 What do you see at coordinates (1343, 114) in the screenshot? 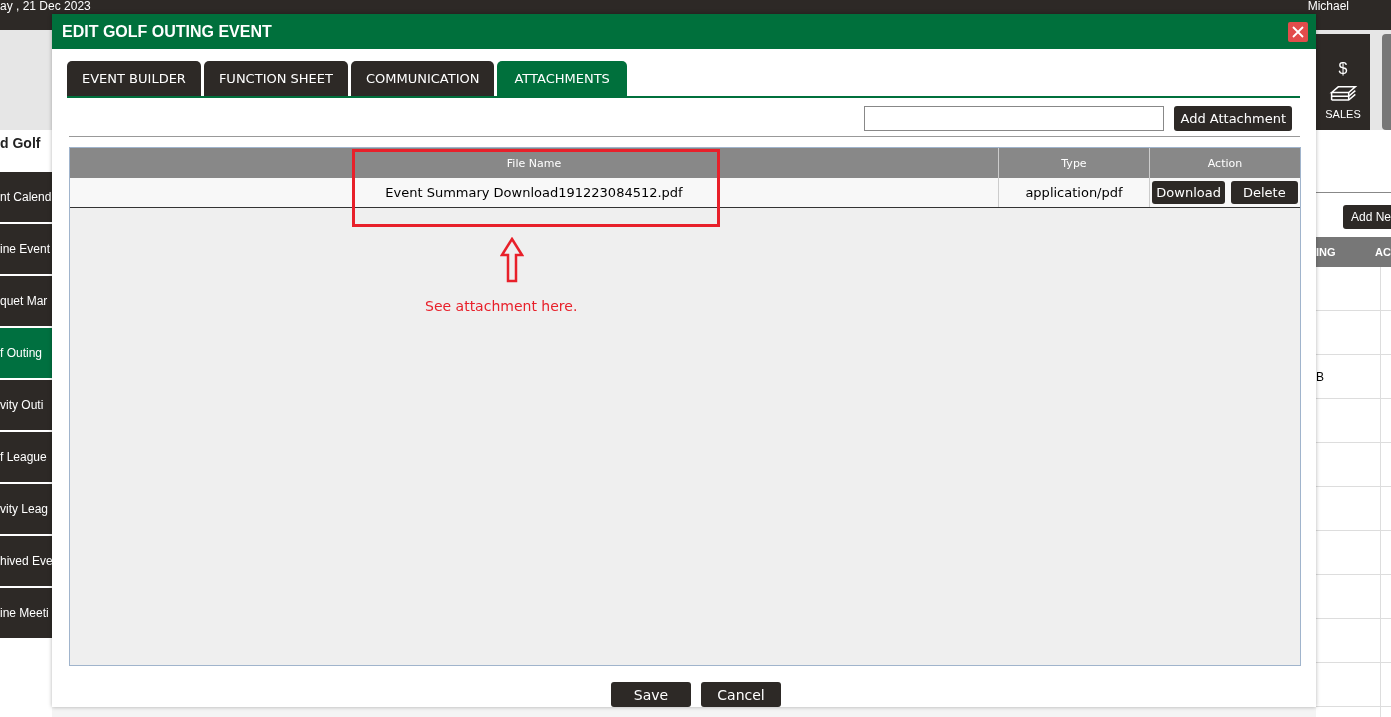
I see `sales-label: SALES` at bounding box center [1343, 114].